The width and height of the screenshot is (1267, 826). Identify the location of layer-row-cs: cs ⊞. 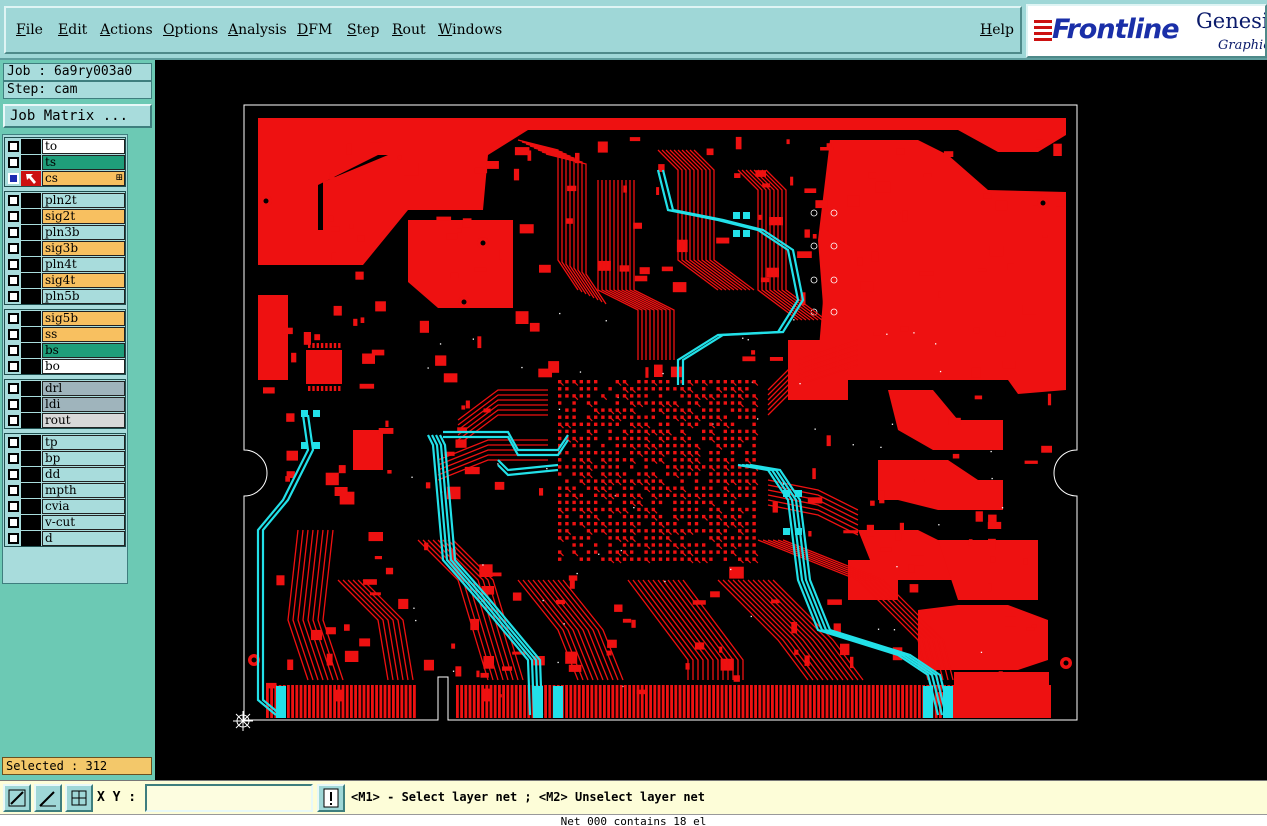
(65, 178).